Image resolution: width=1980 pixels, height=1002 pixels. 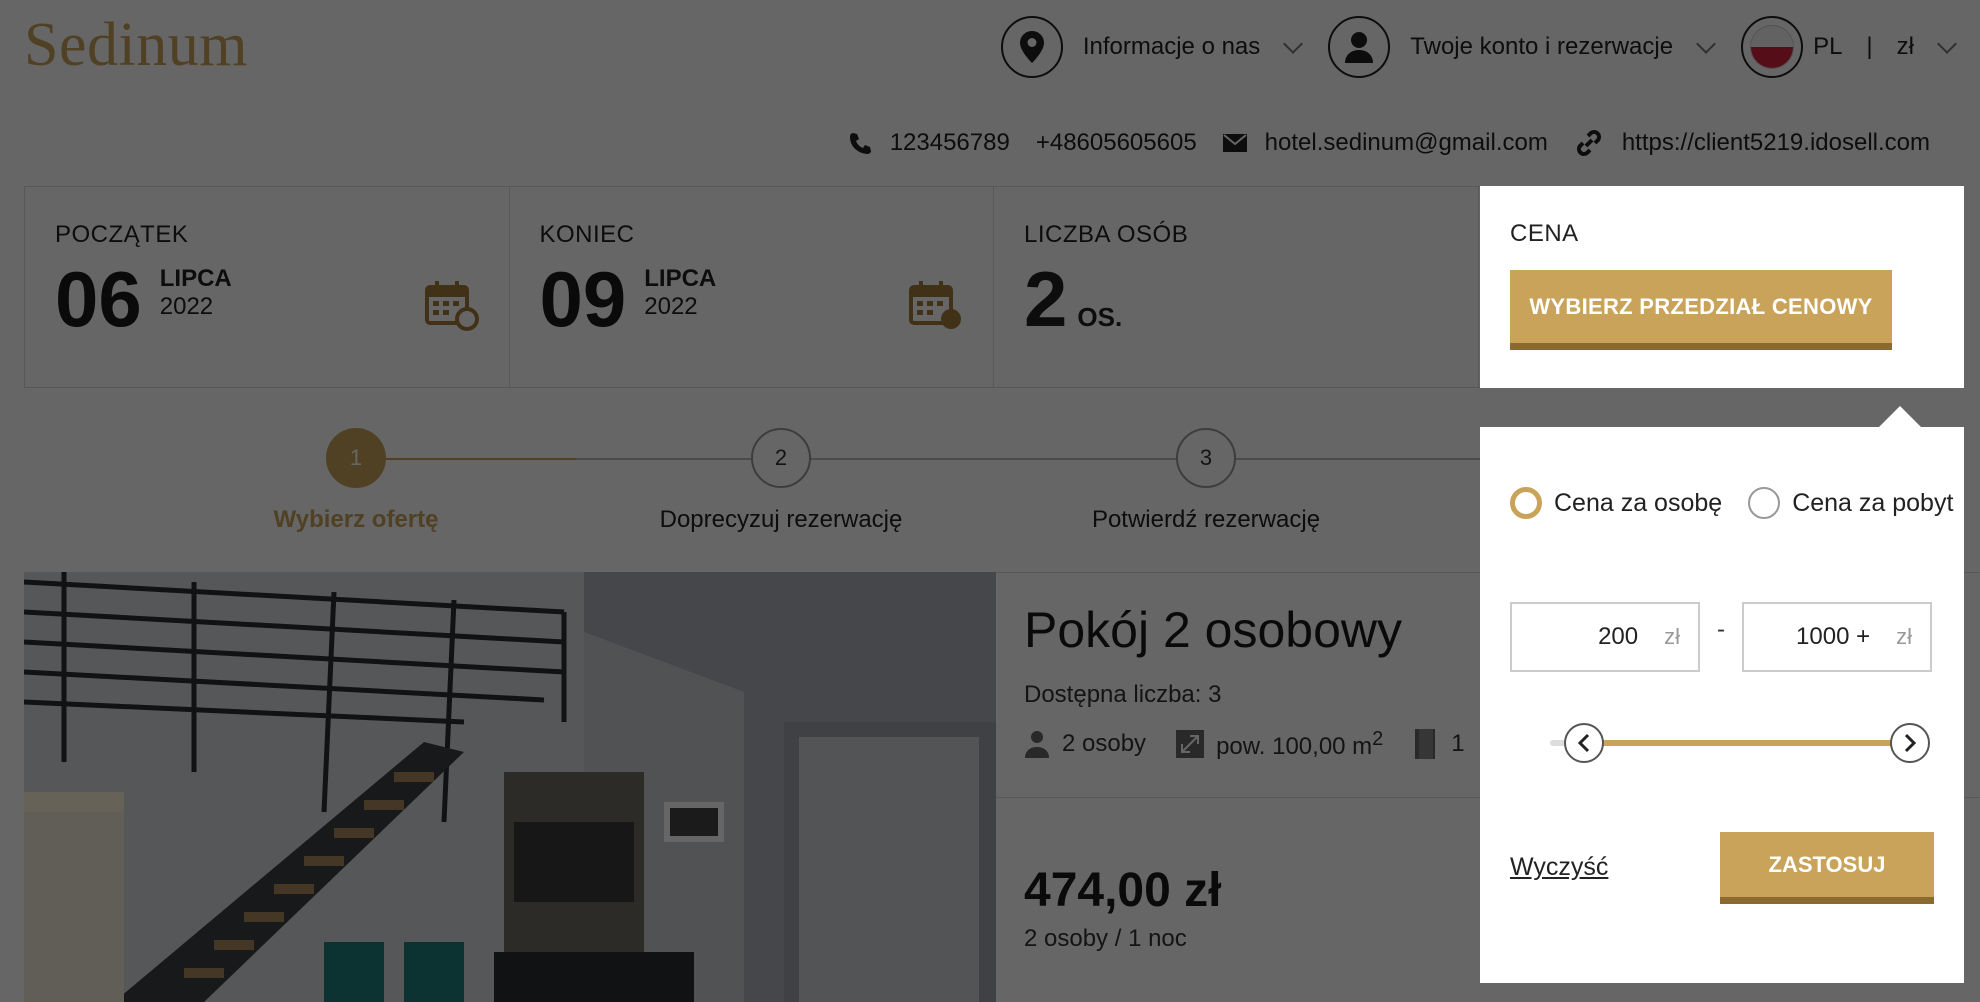 I want to click on persons-label: LICZBA OSÓB, so click(x=1106, y=234).